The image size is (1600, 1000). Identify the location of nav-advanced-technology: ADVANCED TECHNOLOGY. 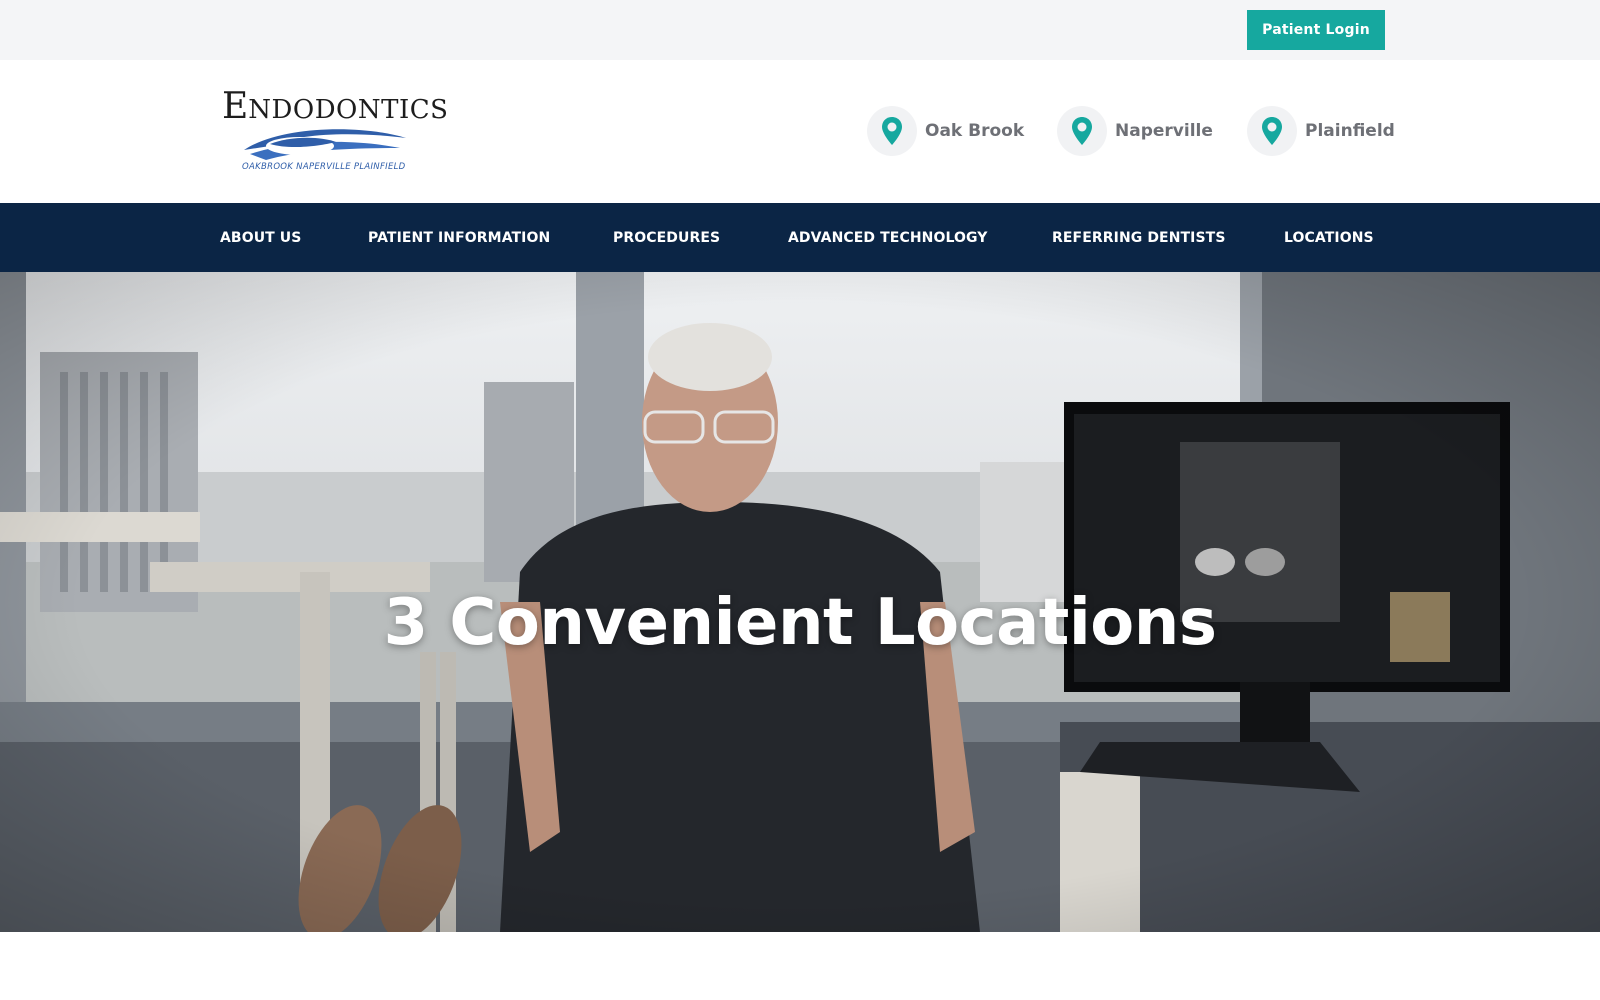
(888, 237).